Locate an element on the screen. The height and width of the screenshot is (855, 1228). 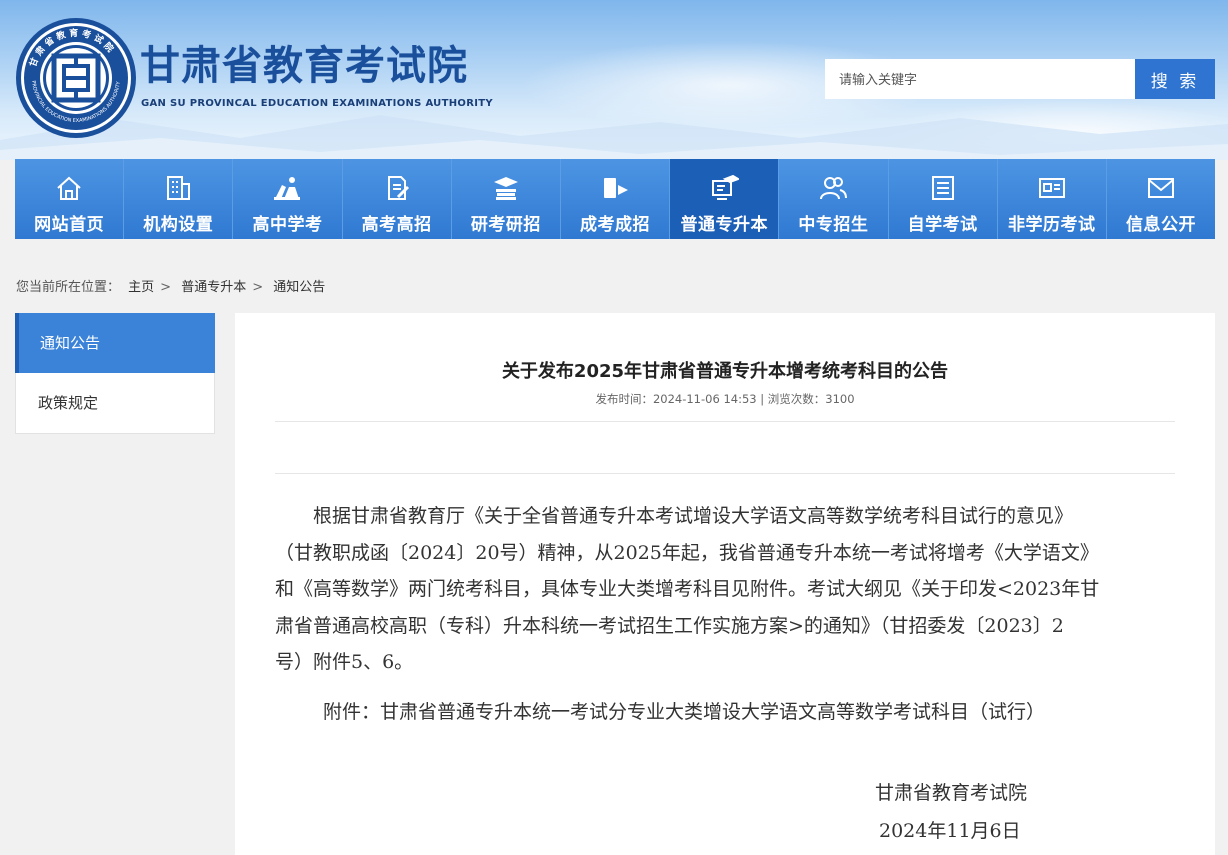
article-title: 关于发布2025年甘肃省普通专升本增考统考科目的公告 is located at coordinates (725, 371).